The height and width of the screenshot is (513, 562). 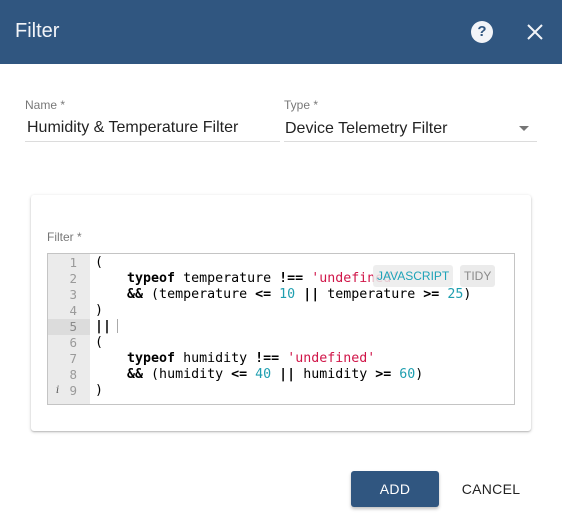 I want to click on line-number: 7, so click(x=73, y=358).